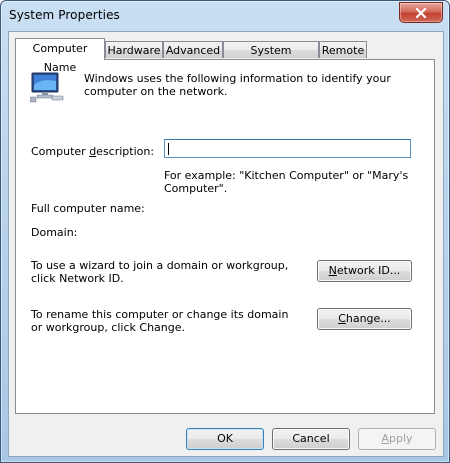  What do you see at coordinates (271, 57) in the screenshot?
I see `tab-system-protection: System Protection` at bounding box center [271, 57].